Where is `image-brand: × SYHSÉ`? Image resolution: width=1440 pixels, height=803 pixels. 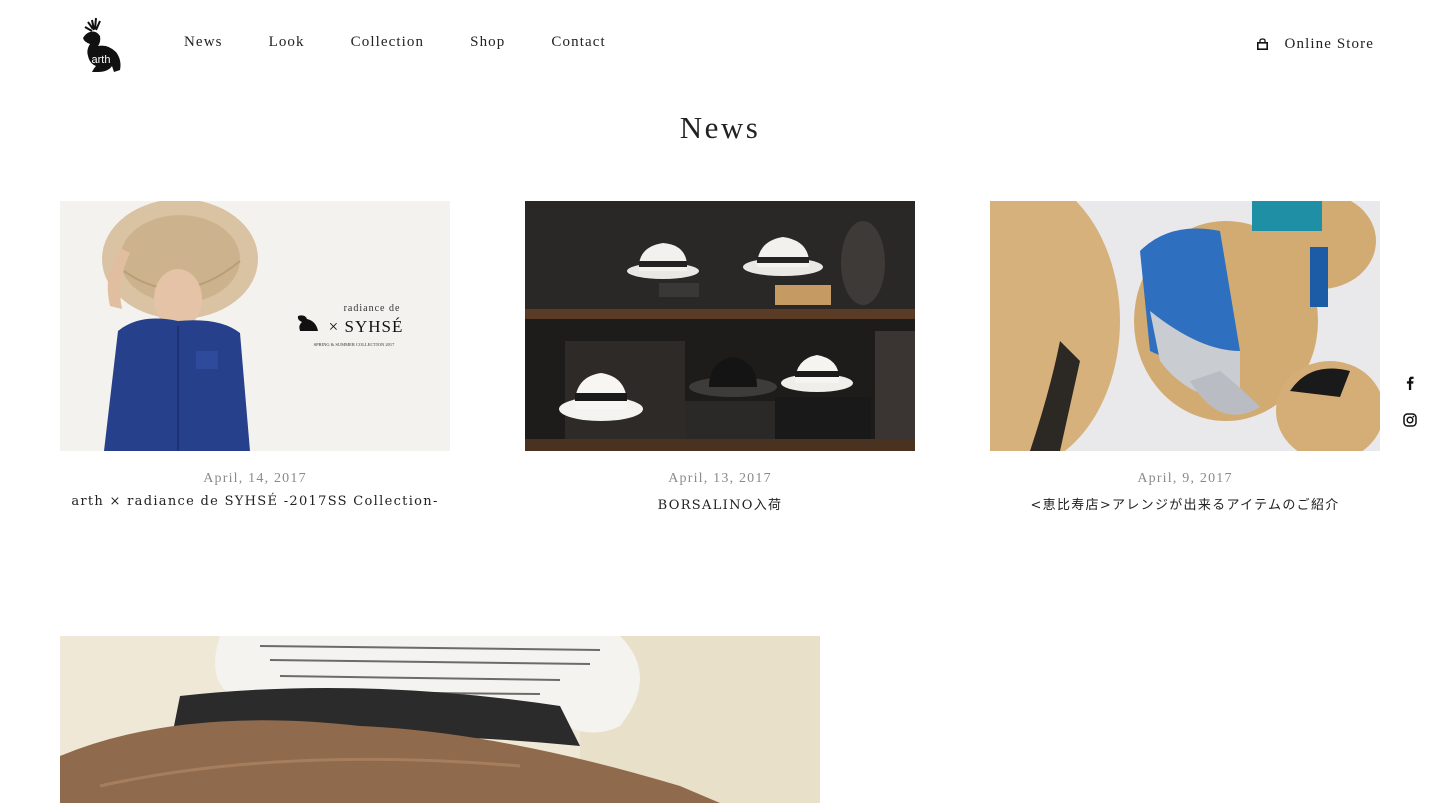 image-brand: × SYHSÉ is located at coordinates (366, 326).